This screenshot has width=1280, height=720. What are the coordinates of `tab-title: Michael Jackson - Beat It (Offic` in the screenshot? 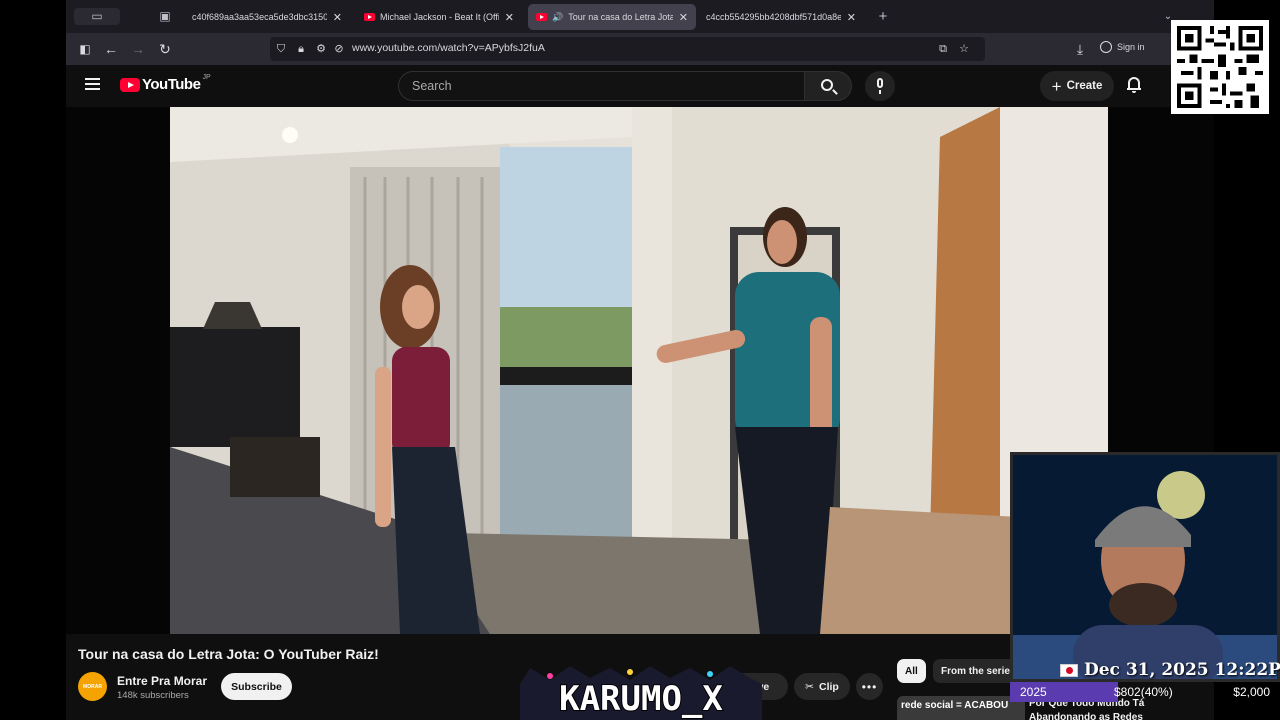 It's located at (439, 17).